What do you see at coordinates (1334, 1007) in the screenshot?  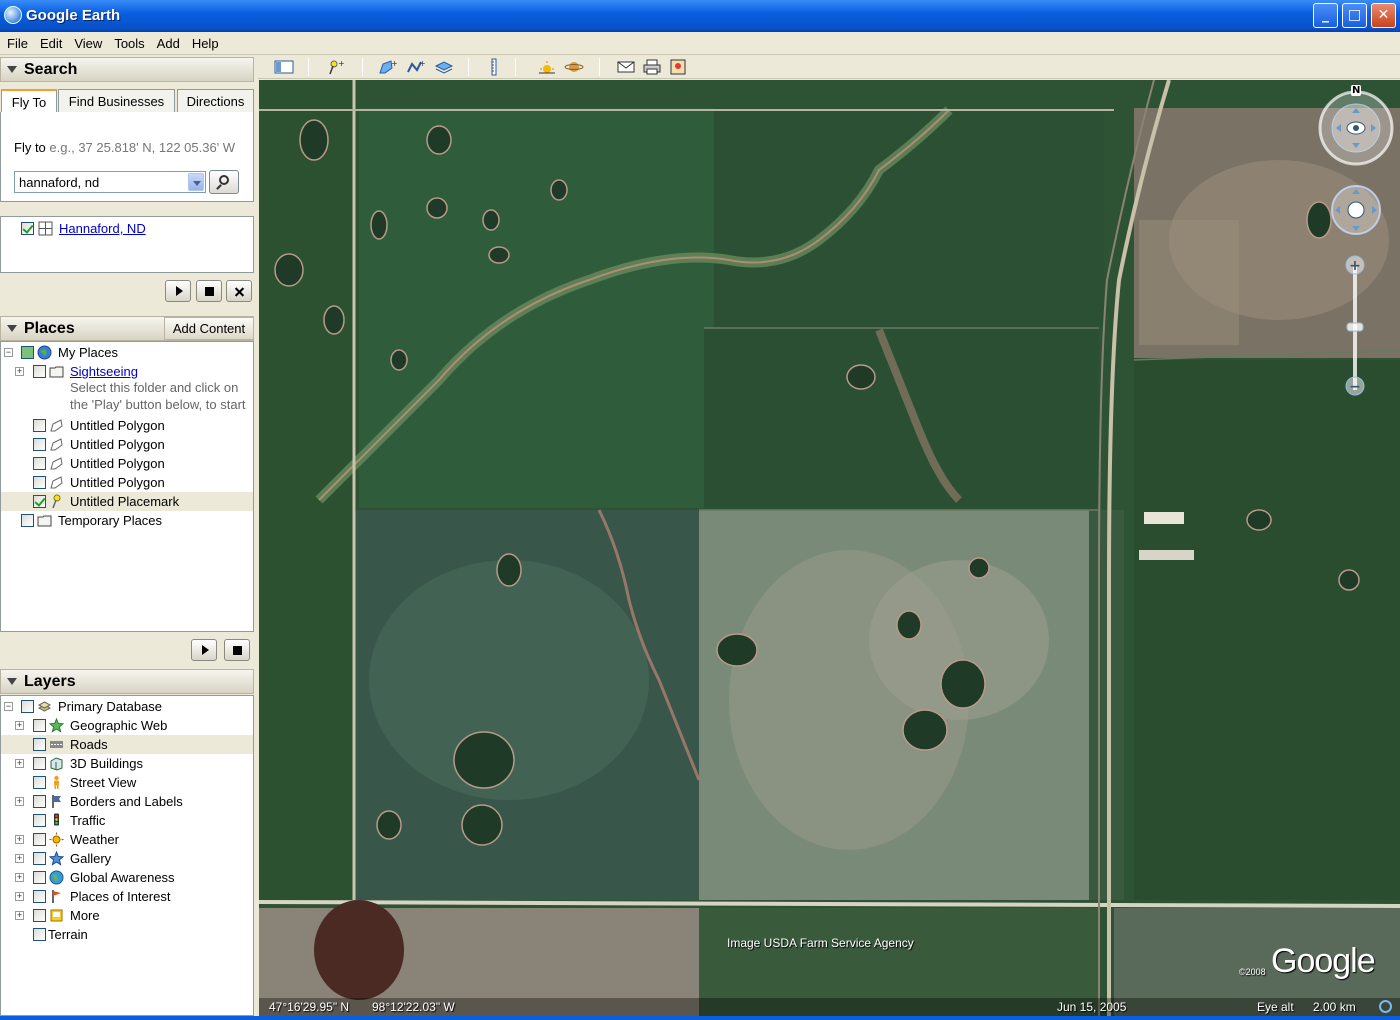 I see `eye-alt-value: 2.00 km` at bounding box center [1334, 1007].